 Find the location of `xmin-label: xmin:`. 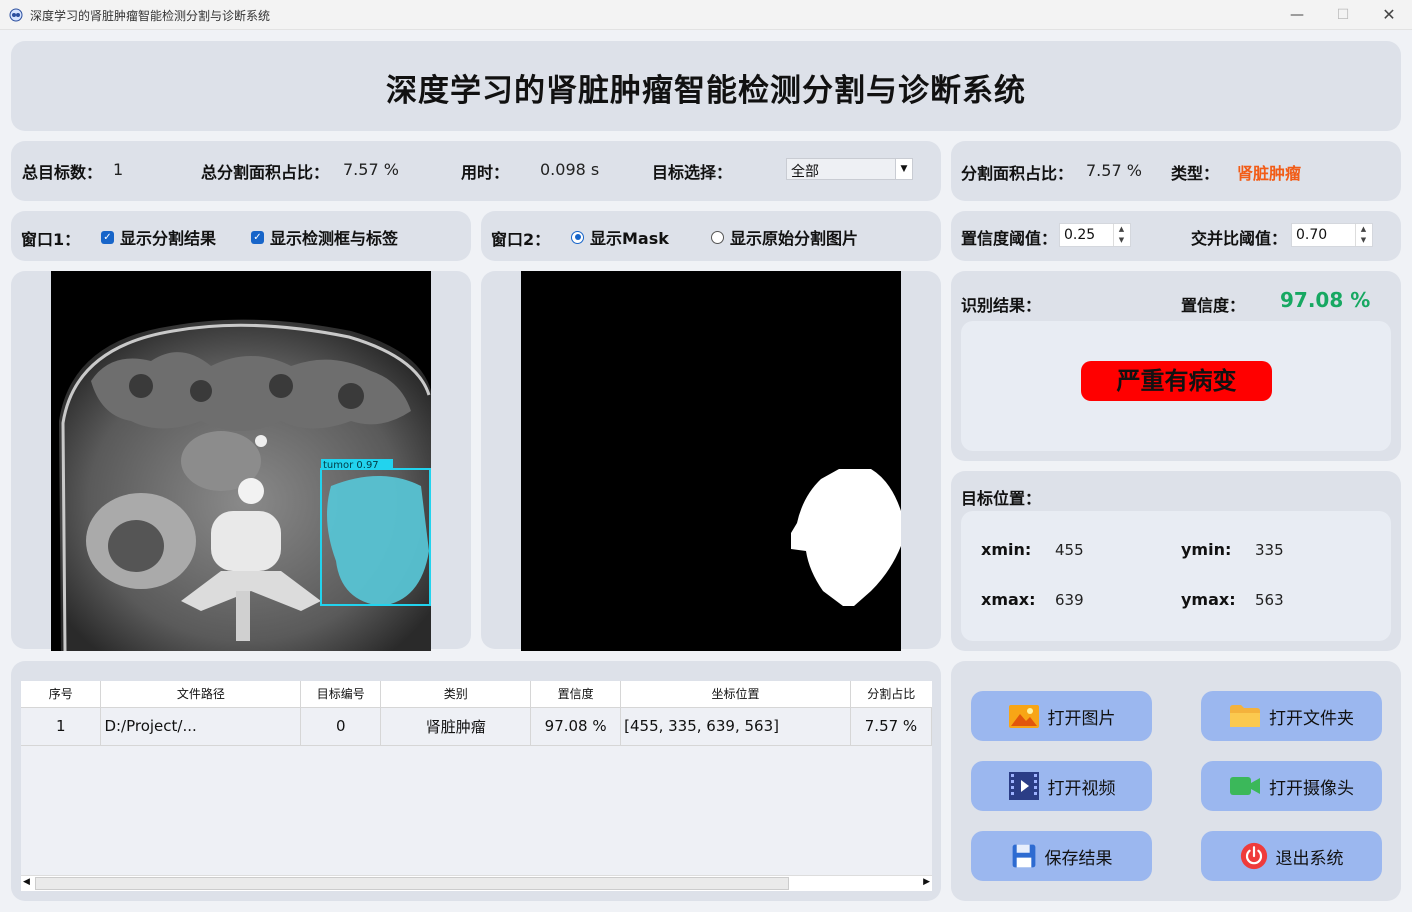

xmin-label: xmin: is located at coordinates (1006, 549).